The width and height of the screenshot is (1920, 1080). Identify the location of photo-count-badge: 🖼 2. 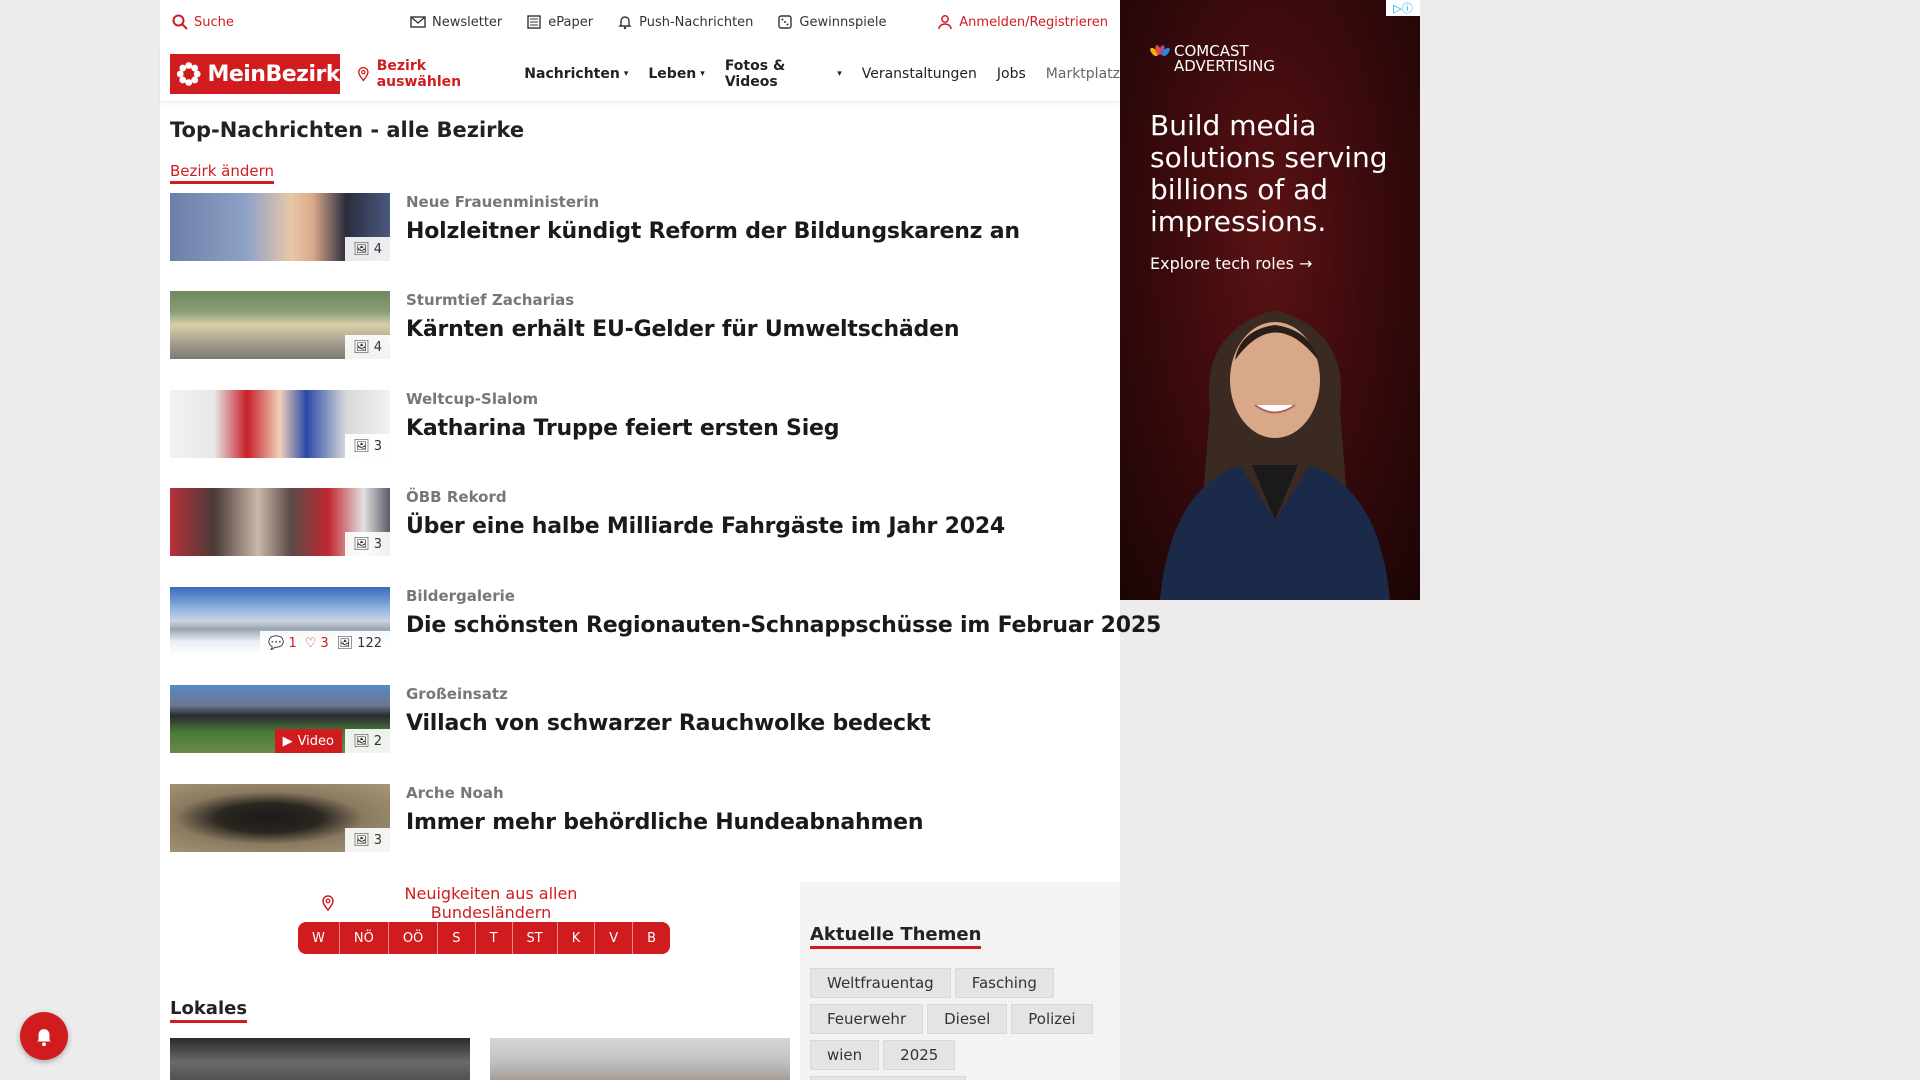
(367, 741).